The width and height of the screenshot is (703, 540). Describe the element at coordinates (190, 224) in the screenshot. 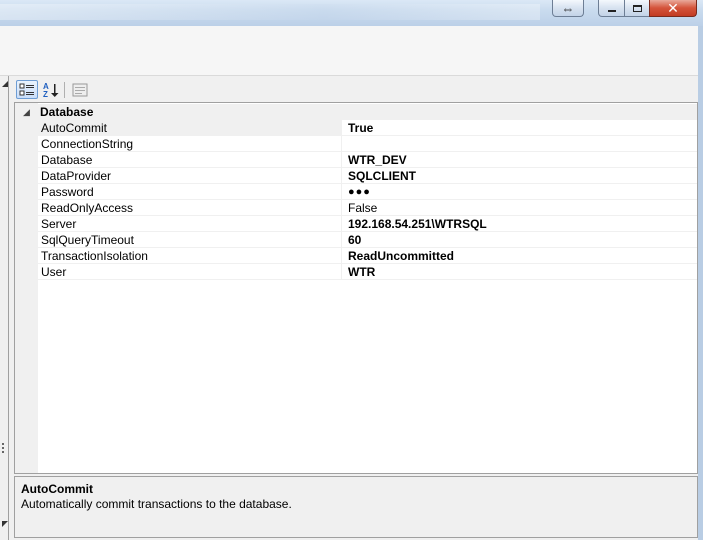

I see `property-name: Server` at that location.